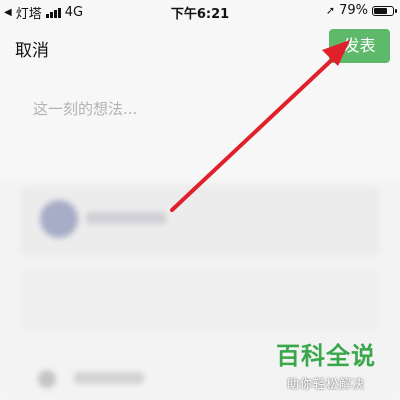  Describe the element at coordinates (59, 219) in the screenshot. I see `blurred-avatar` at that location.